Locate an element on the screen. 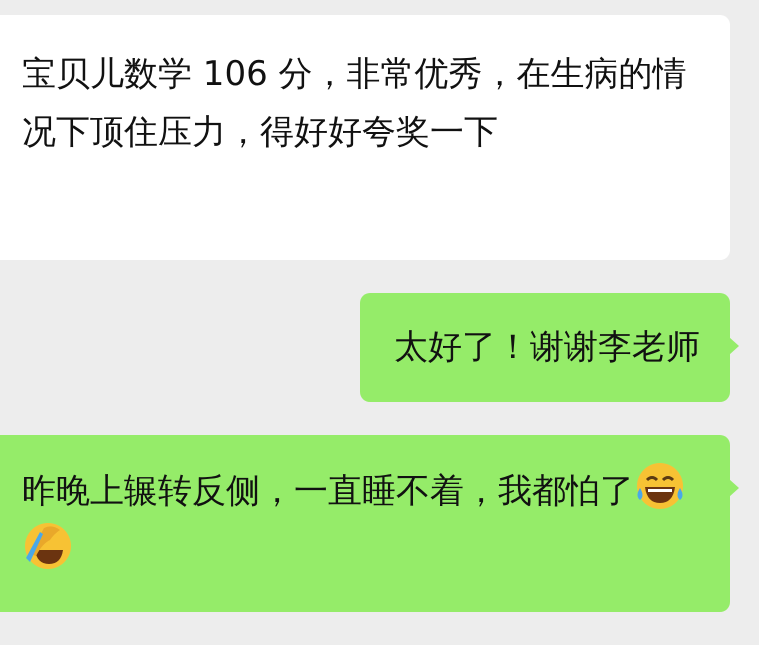  facepalm-emoji-icon is located at coordinates (48, 546).